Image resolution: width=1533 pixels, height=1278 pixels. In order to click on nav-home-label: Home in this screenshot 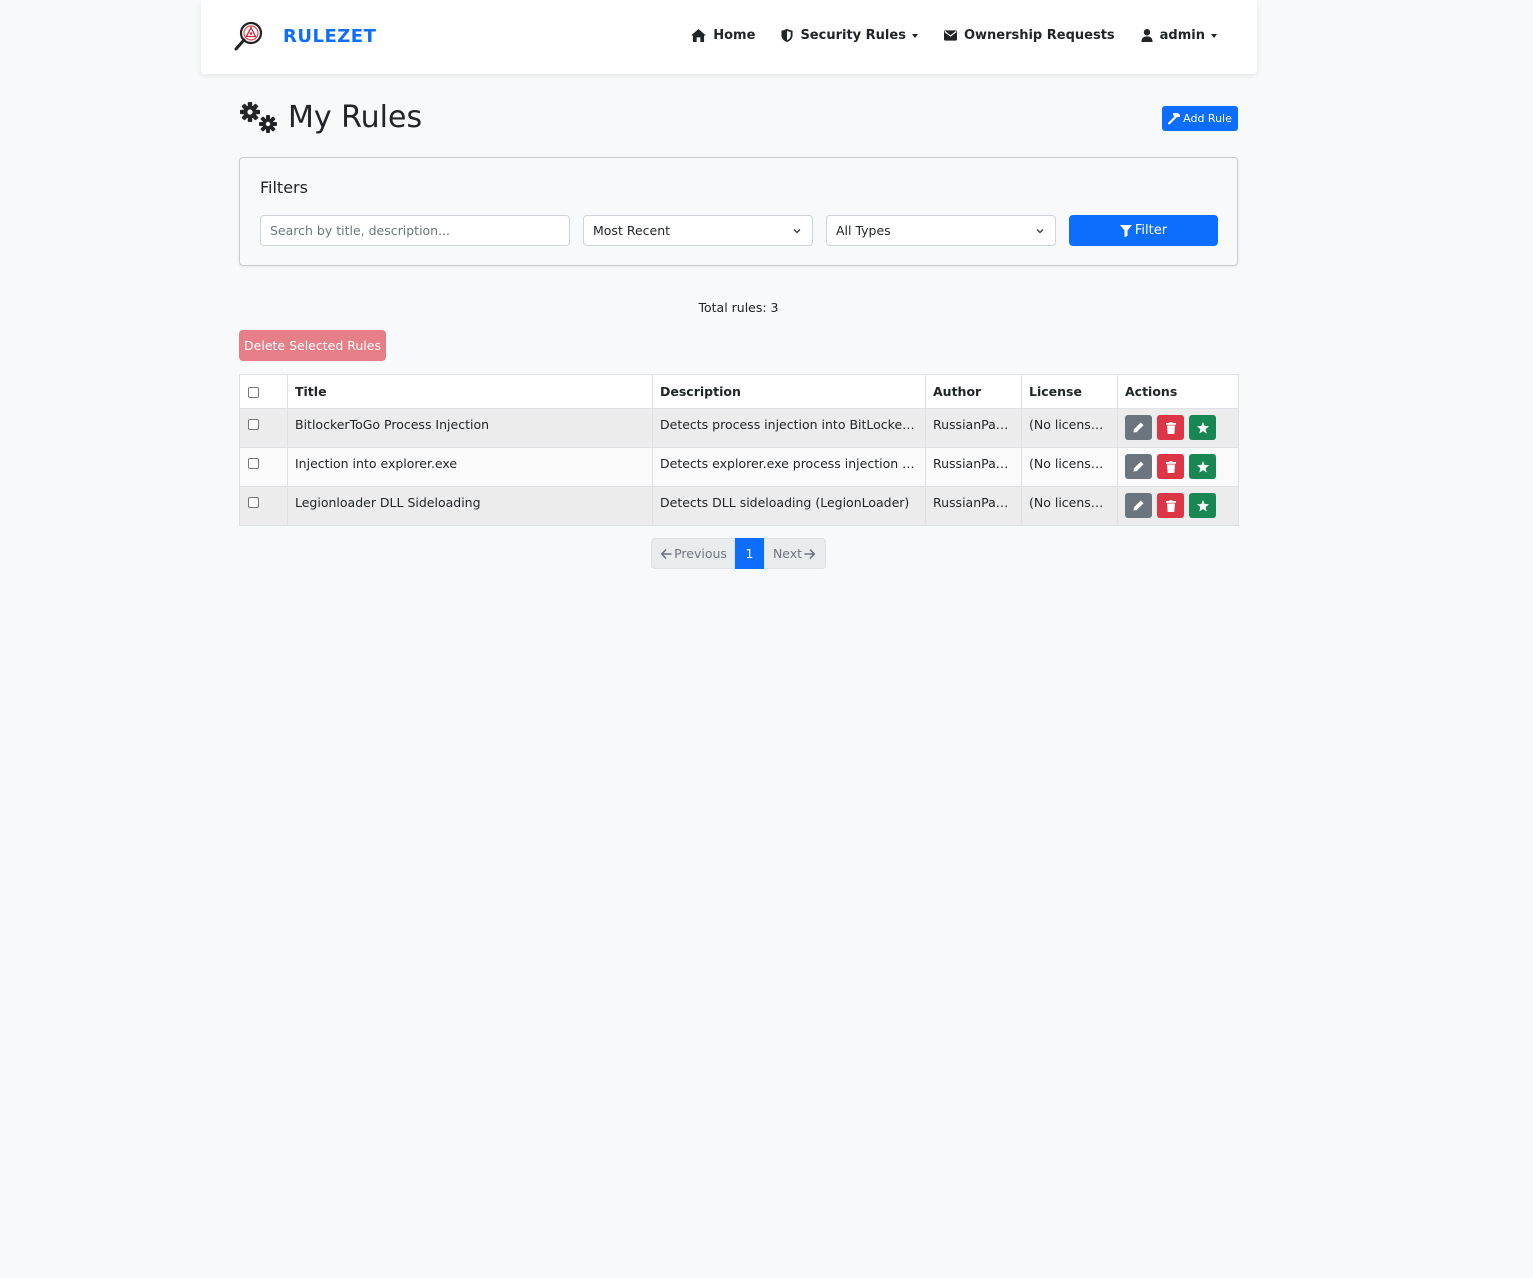, I will do `click(734, 35)`.